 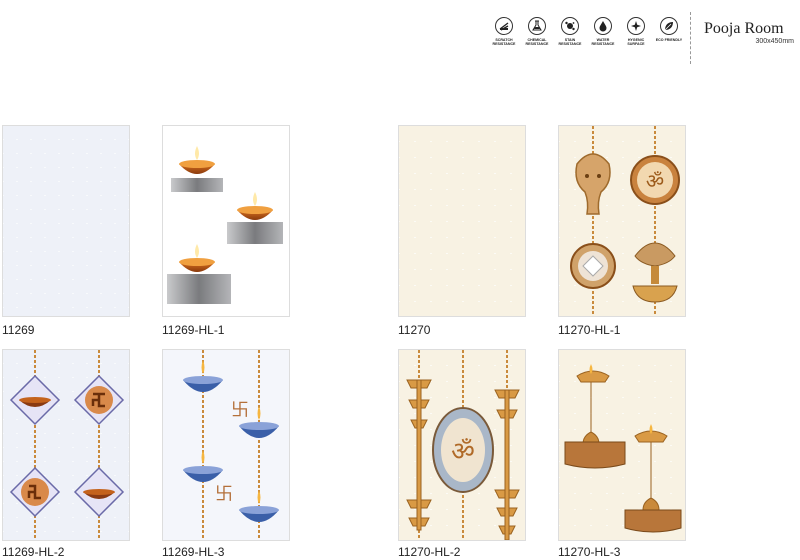 I want to click on tile-code: 11270-HL-1, so click(x=589, y=330).